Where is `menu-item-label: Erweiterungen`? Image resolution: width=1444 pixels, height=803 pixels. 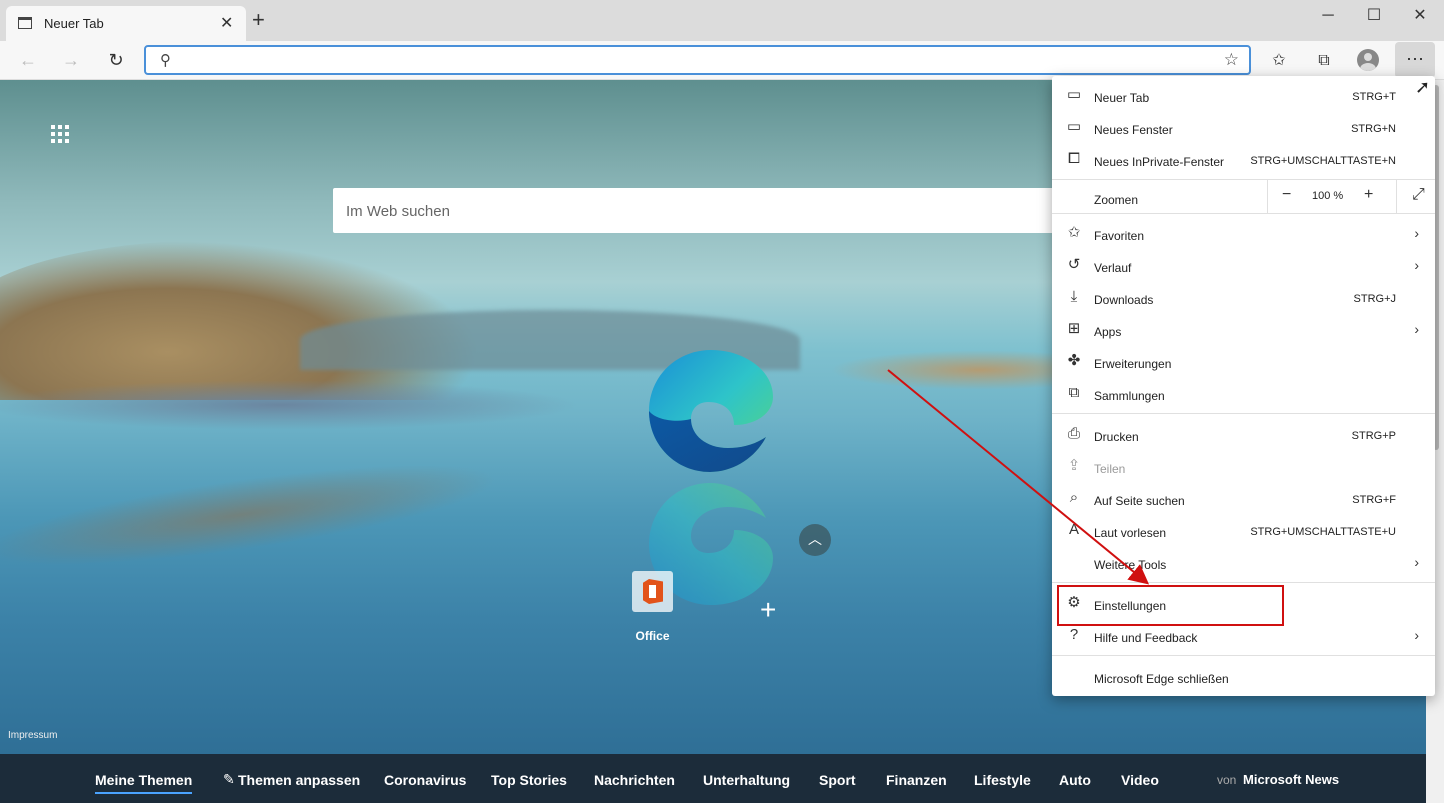
menu-item-label: Erweiterungen is located at coordinates (1133, 364).